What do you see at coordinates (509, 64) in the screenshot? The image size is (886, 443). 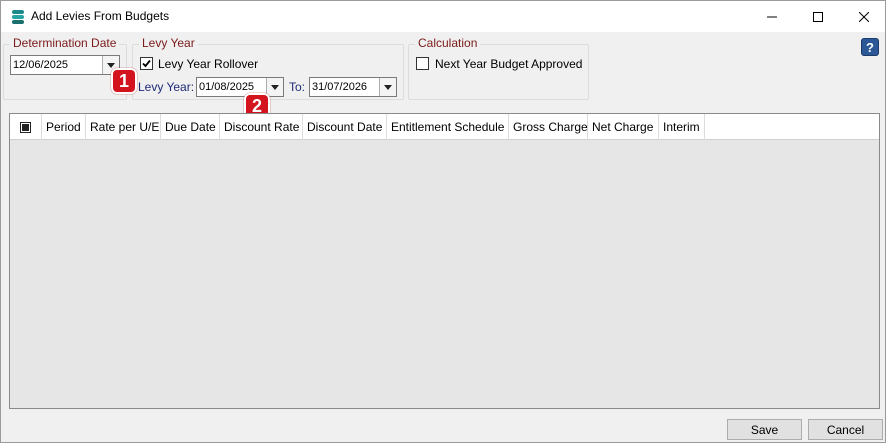 I see `next-year-budget-label: Next Year Budget Approved` at bounding box center [509, 64].